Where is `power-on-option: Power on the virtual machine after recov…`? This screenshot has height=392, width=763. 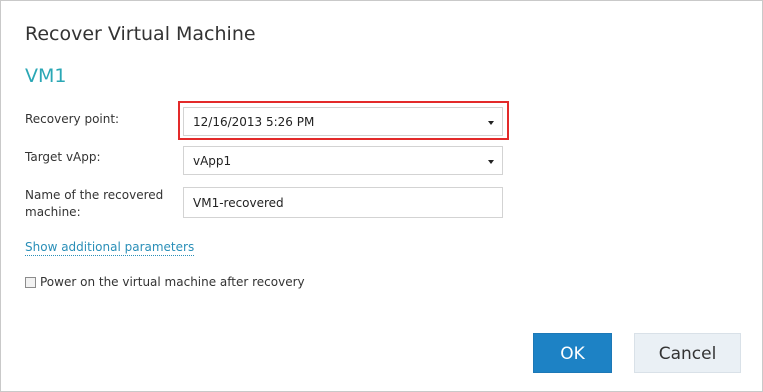
power-on-option: Power on the virtual machine after recov… is located at coordinates (165, 282).